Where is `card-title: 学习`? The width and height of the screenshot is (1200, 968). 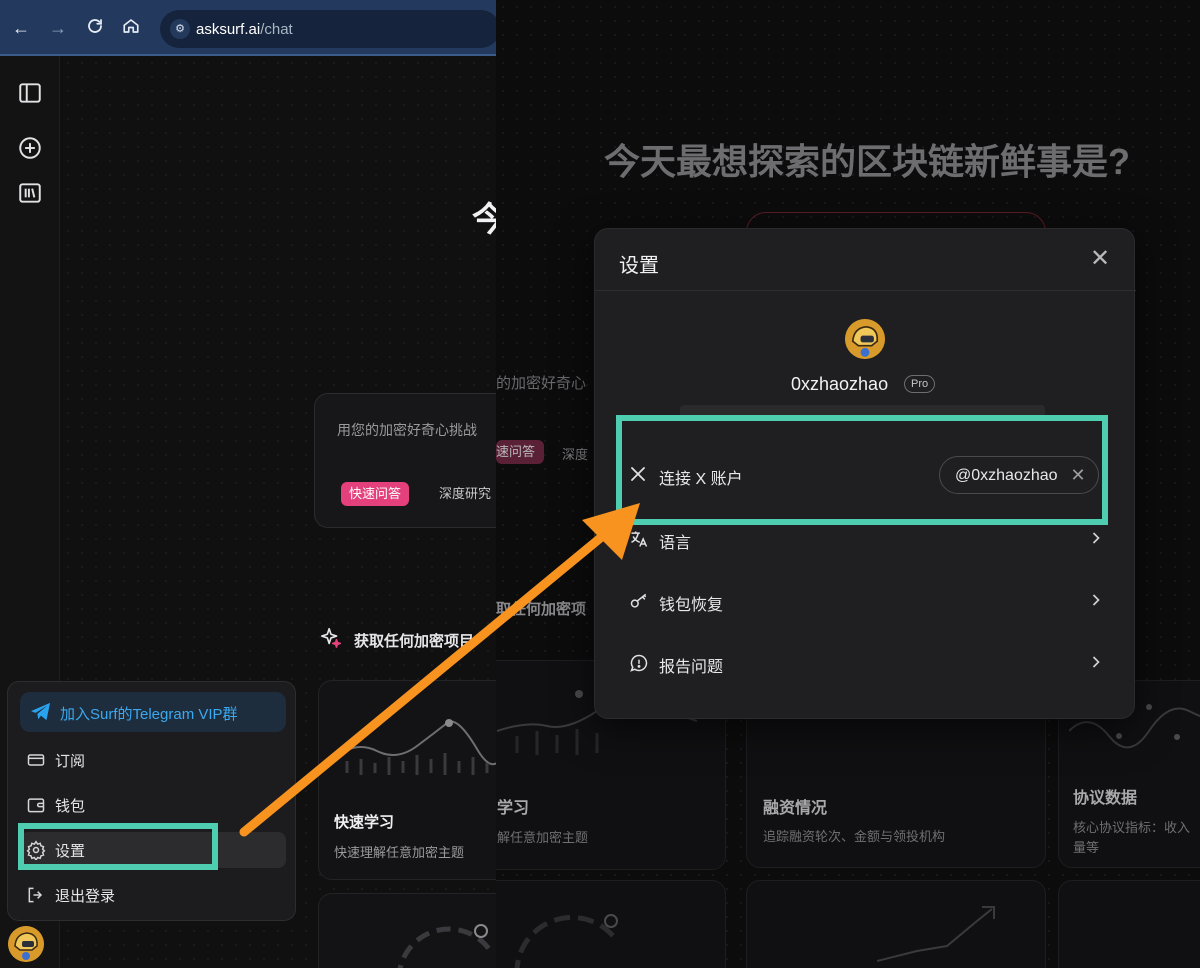 card-title: 学习 is located at coordinates (513, 808).